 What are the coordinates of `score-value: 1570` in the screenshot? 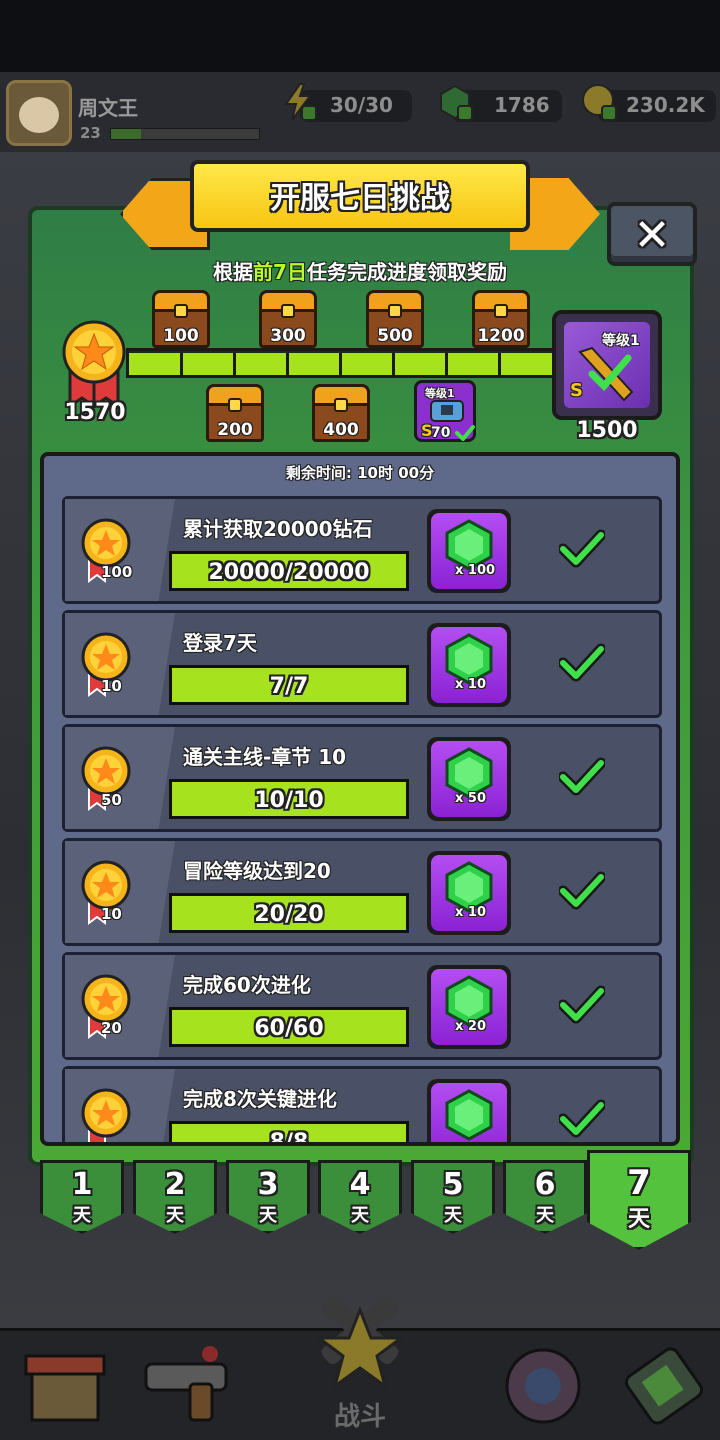 It's located at (95, 412).